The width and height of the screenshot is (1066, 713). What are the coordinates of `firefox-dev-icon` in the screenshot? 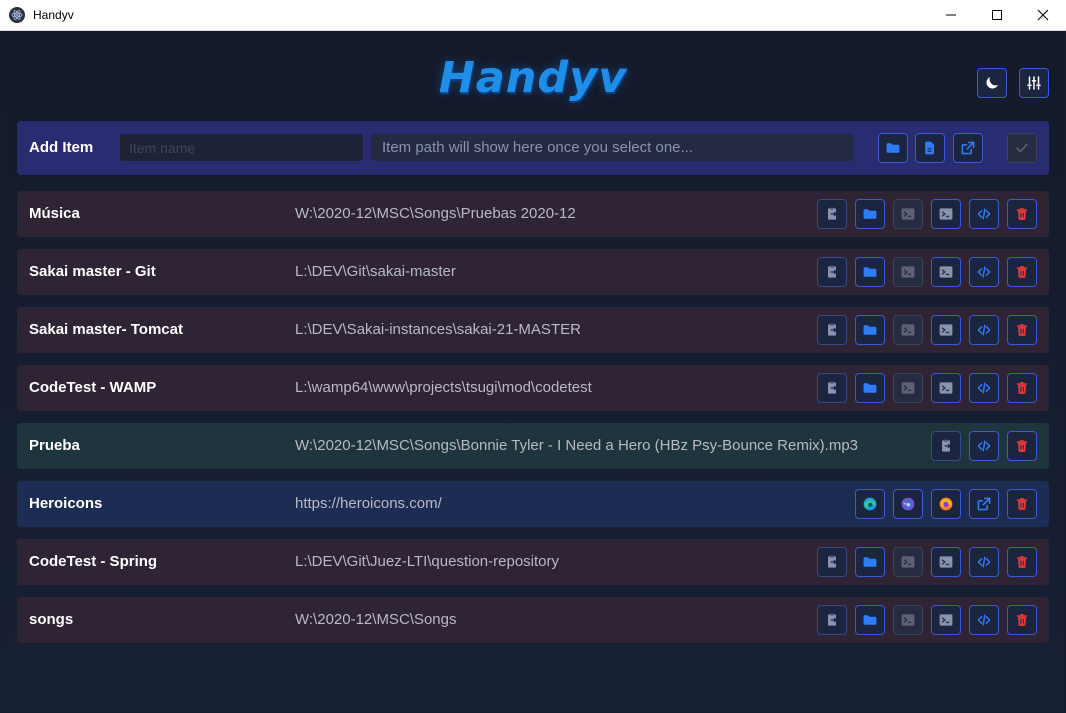 It's located at (908, 504).